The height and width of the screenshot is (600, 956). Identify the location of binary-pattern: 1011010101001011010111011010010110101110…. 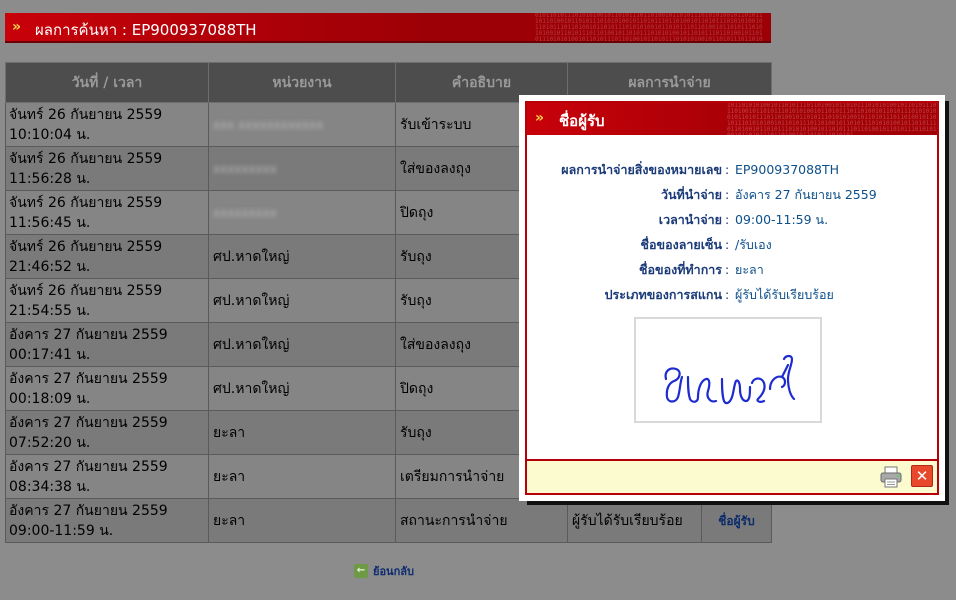
(832, 119).